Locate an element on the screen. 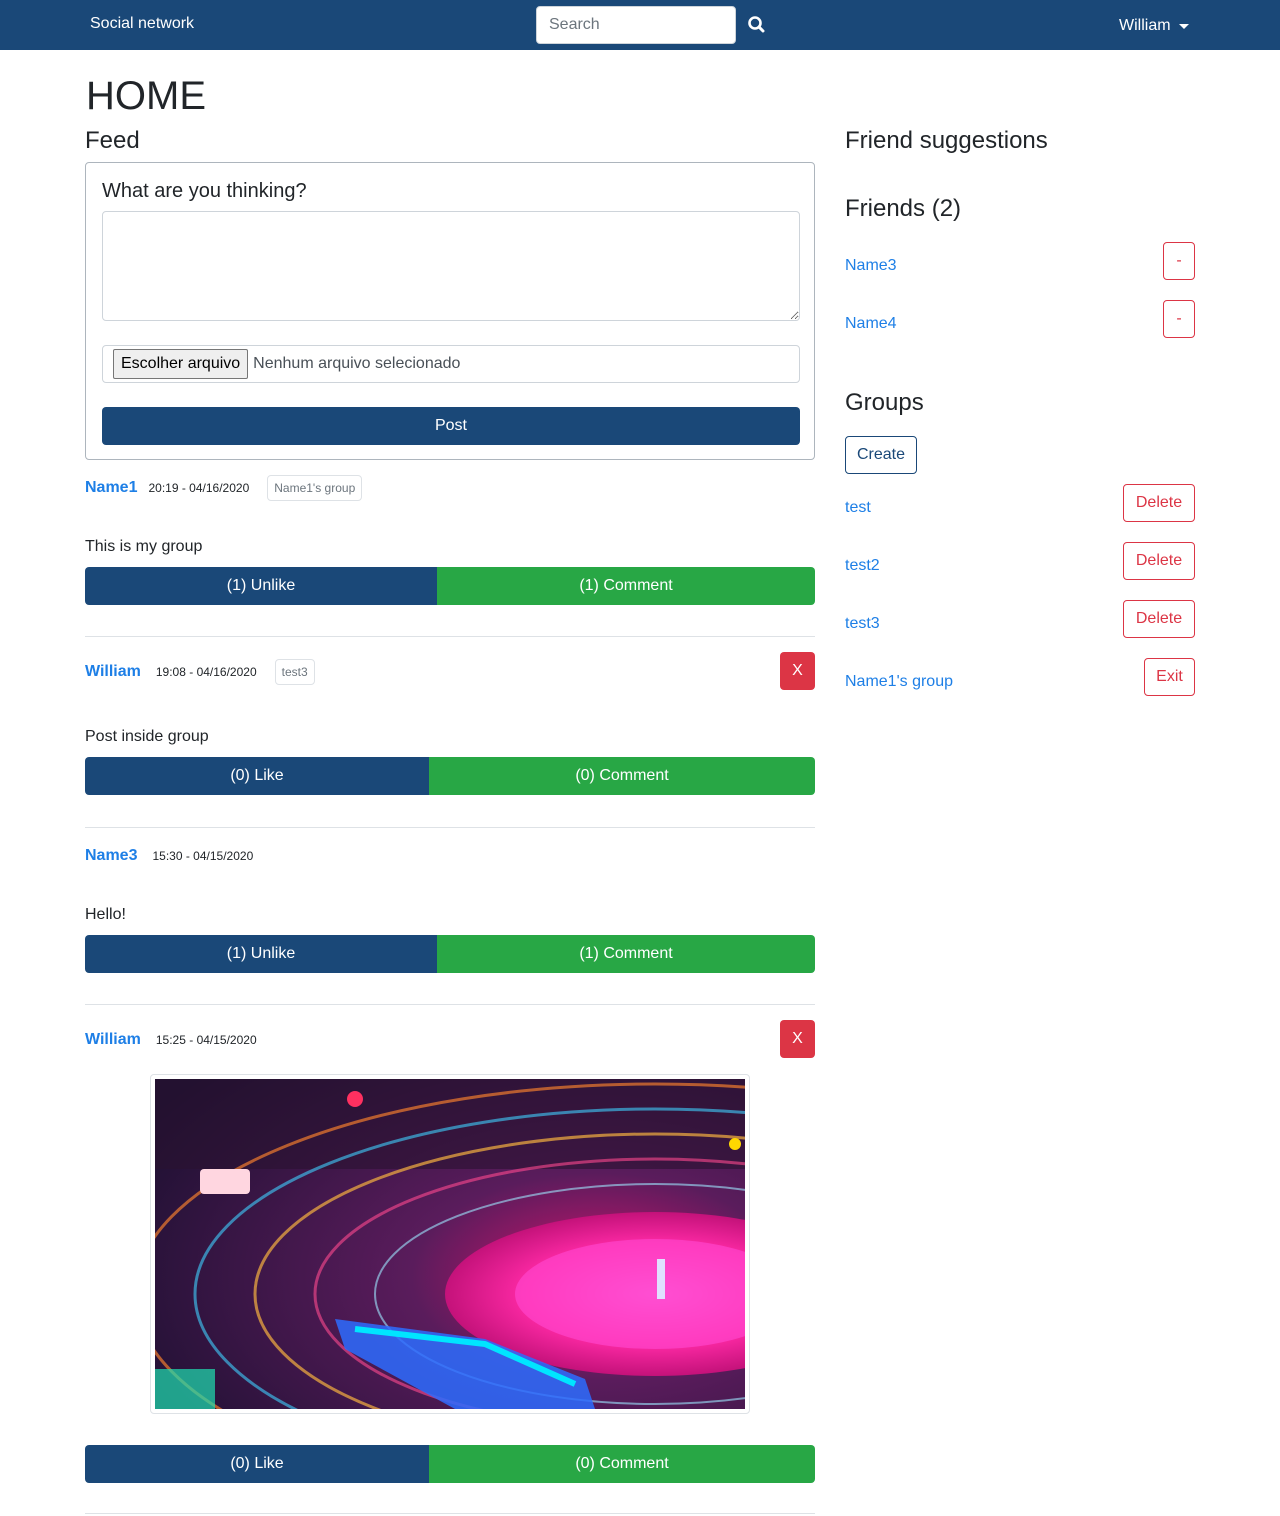 The height and width of the screenshot is (1516, 1280). brand-link: Social network is located at coordinates (142, 24).